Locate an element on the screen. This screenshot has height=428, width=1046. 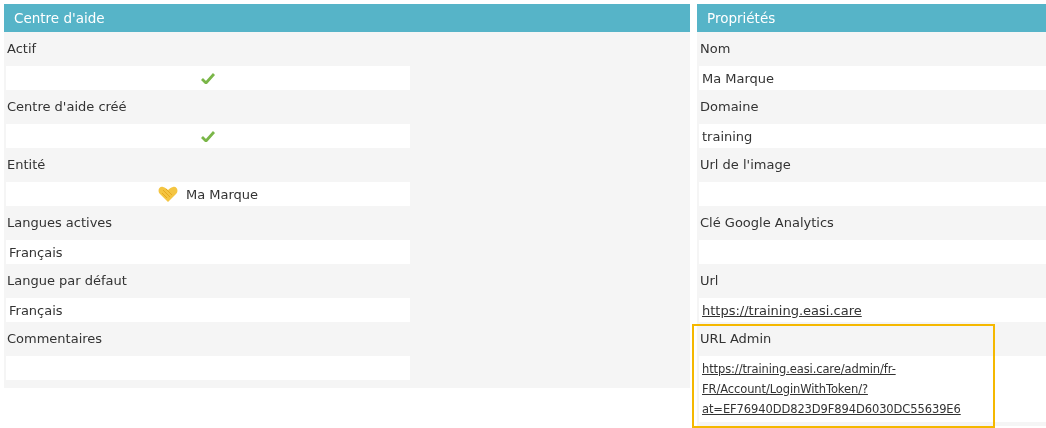
field-label: Langue par défaut is located at coordinates (67, 281).